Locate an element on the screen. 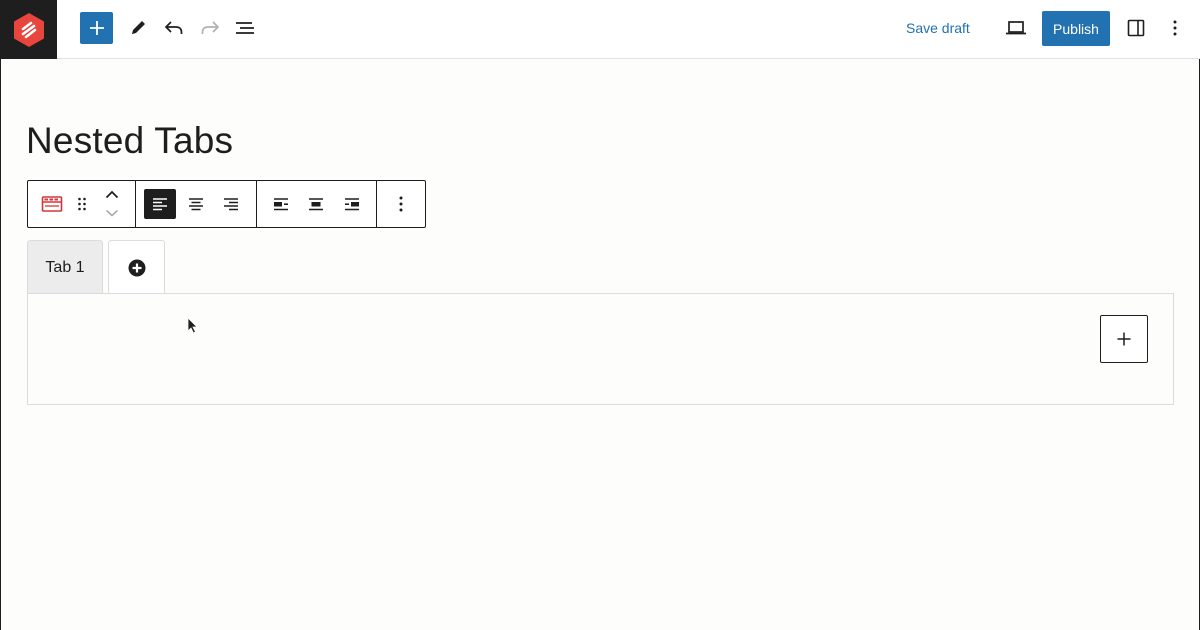 The height and width of the screenshot is (630, 1200). list-view-icon is located at coordinates (245, 28).